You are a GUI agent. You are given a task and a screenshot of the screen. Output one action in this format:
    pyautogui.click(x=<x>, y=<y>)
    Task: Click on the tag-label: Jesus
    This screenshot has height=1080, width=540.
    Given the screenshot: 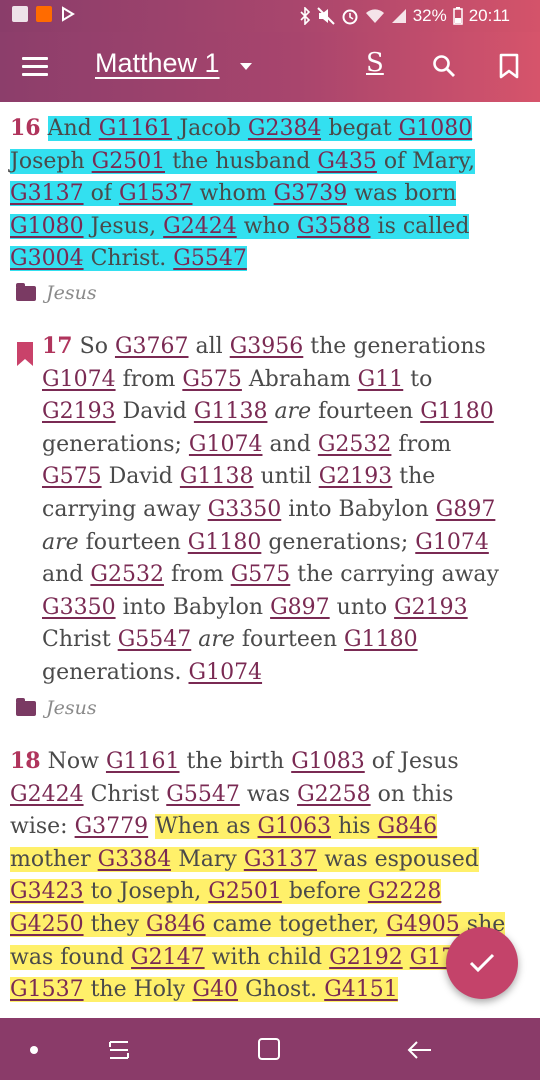 What is the action you would take?
    pyautogui.click(x=71, y=293)
    